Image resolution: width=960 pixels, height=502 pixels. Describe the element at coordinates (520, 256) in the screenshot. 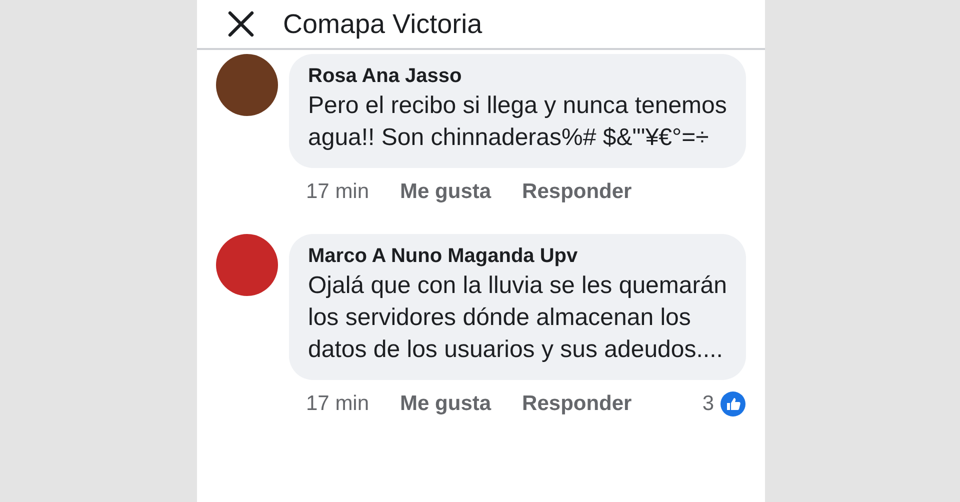

I see `author-name: Marco A Nuno Maganda Upv` at that location.